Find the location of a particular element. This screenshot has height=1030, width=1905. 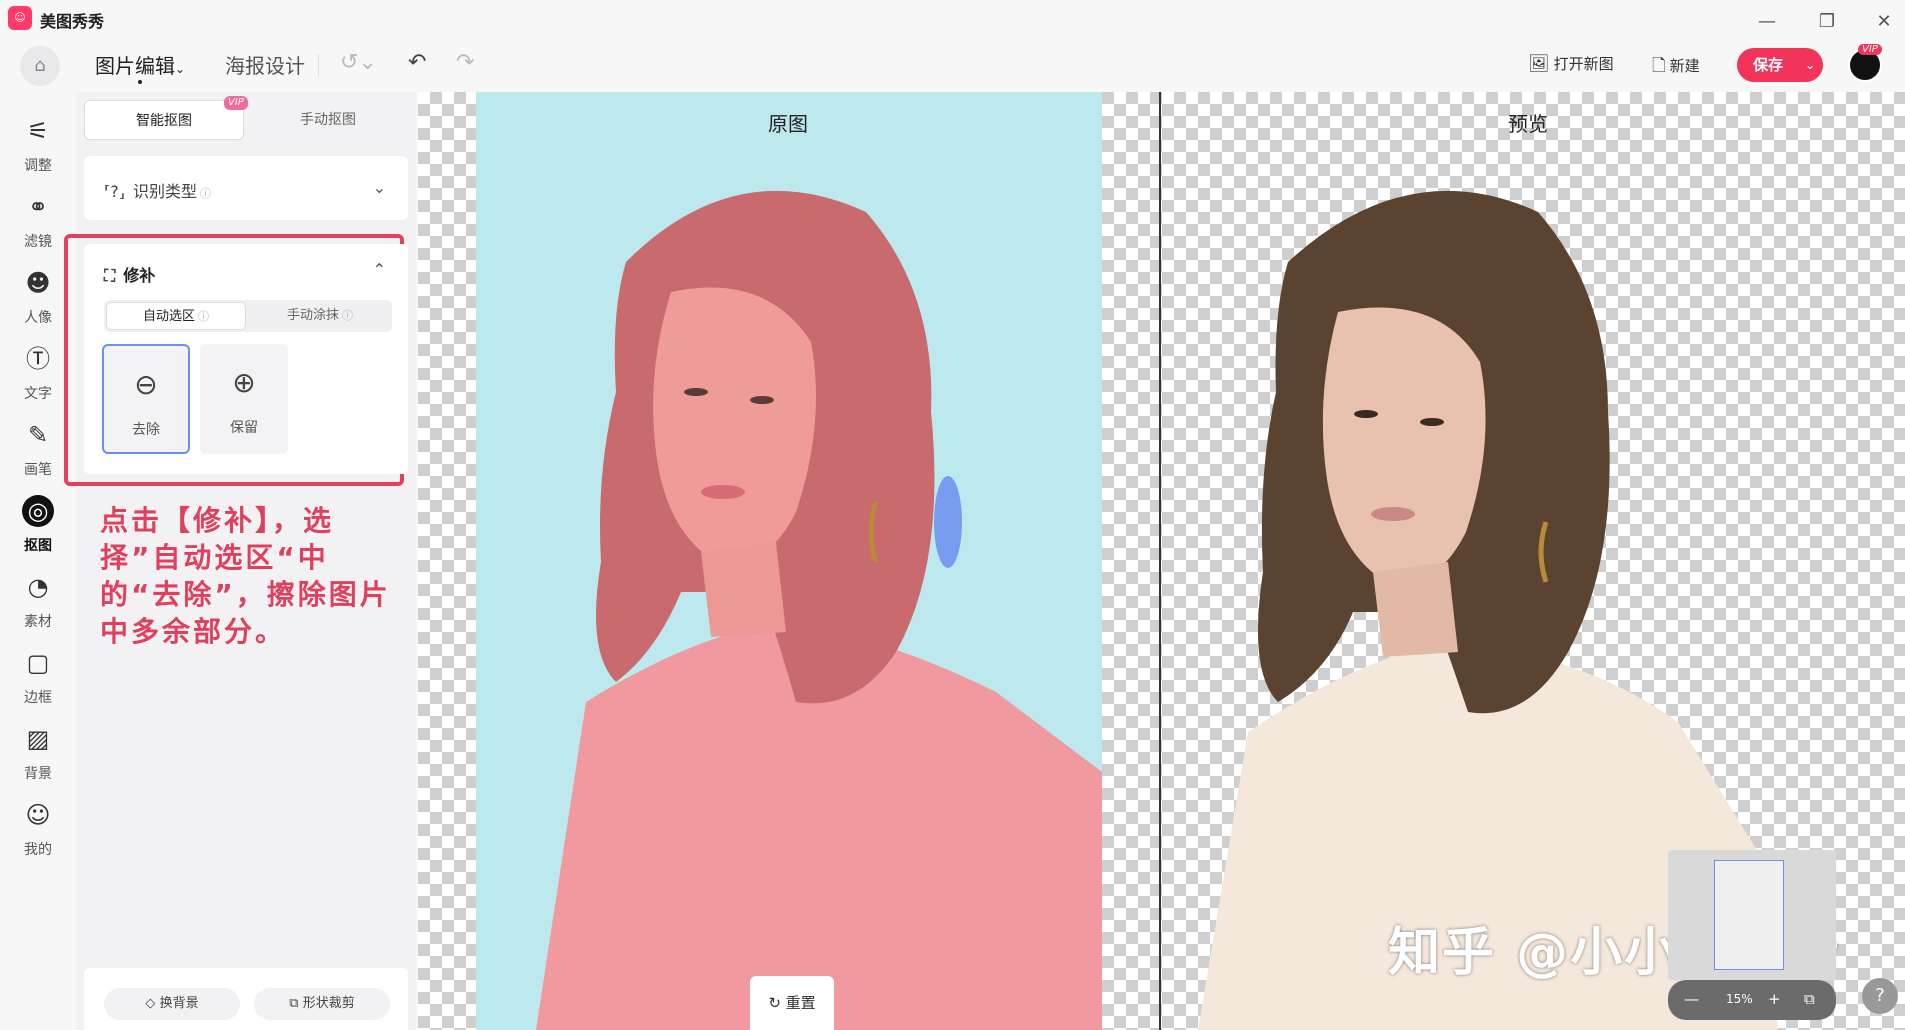

title-bar: ☺ 美图秀秀 — ❐ ✕ is located at coordinates (952, 20).